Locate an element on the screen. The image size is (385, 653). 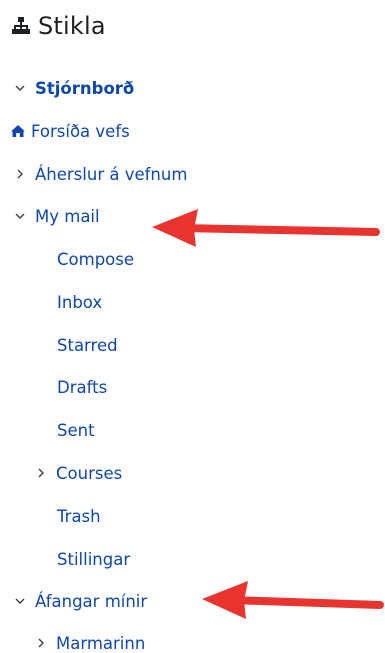
nav-item-my-courses: Áfangar mínir is located at coordinates (80, 601).